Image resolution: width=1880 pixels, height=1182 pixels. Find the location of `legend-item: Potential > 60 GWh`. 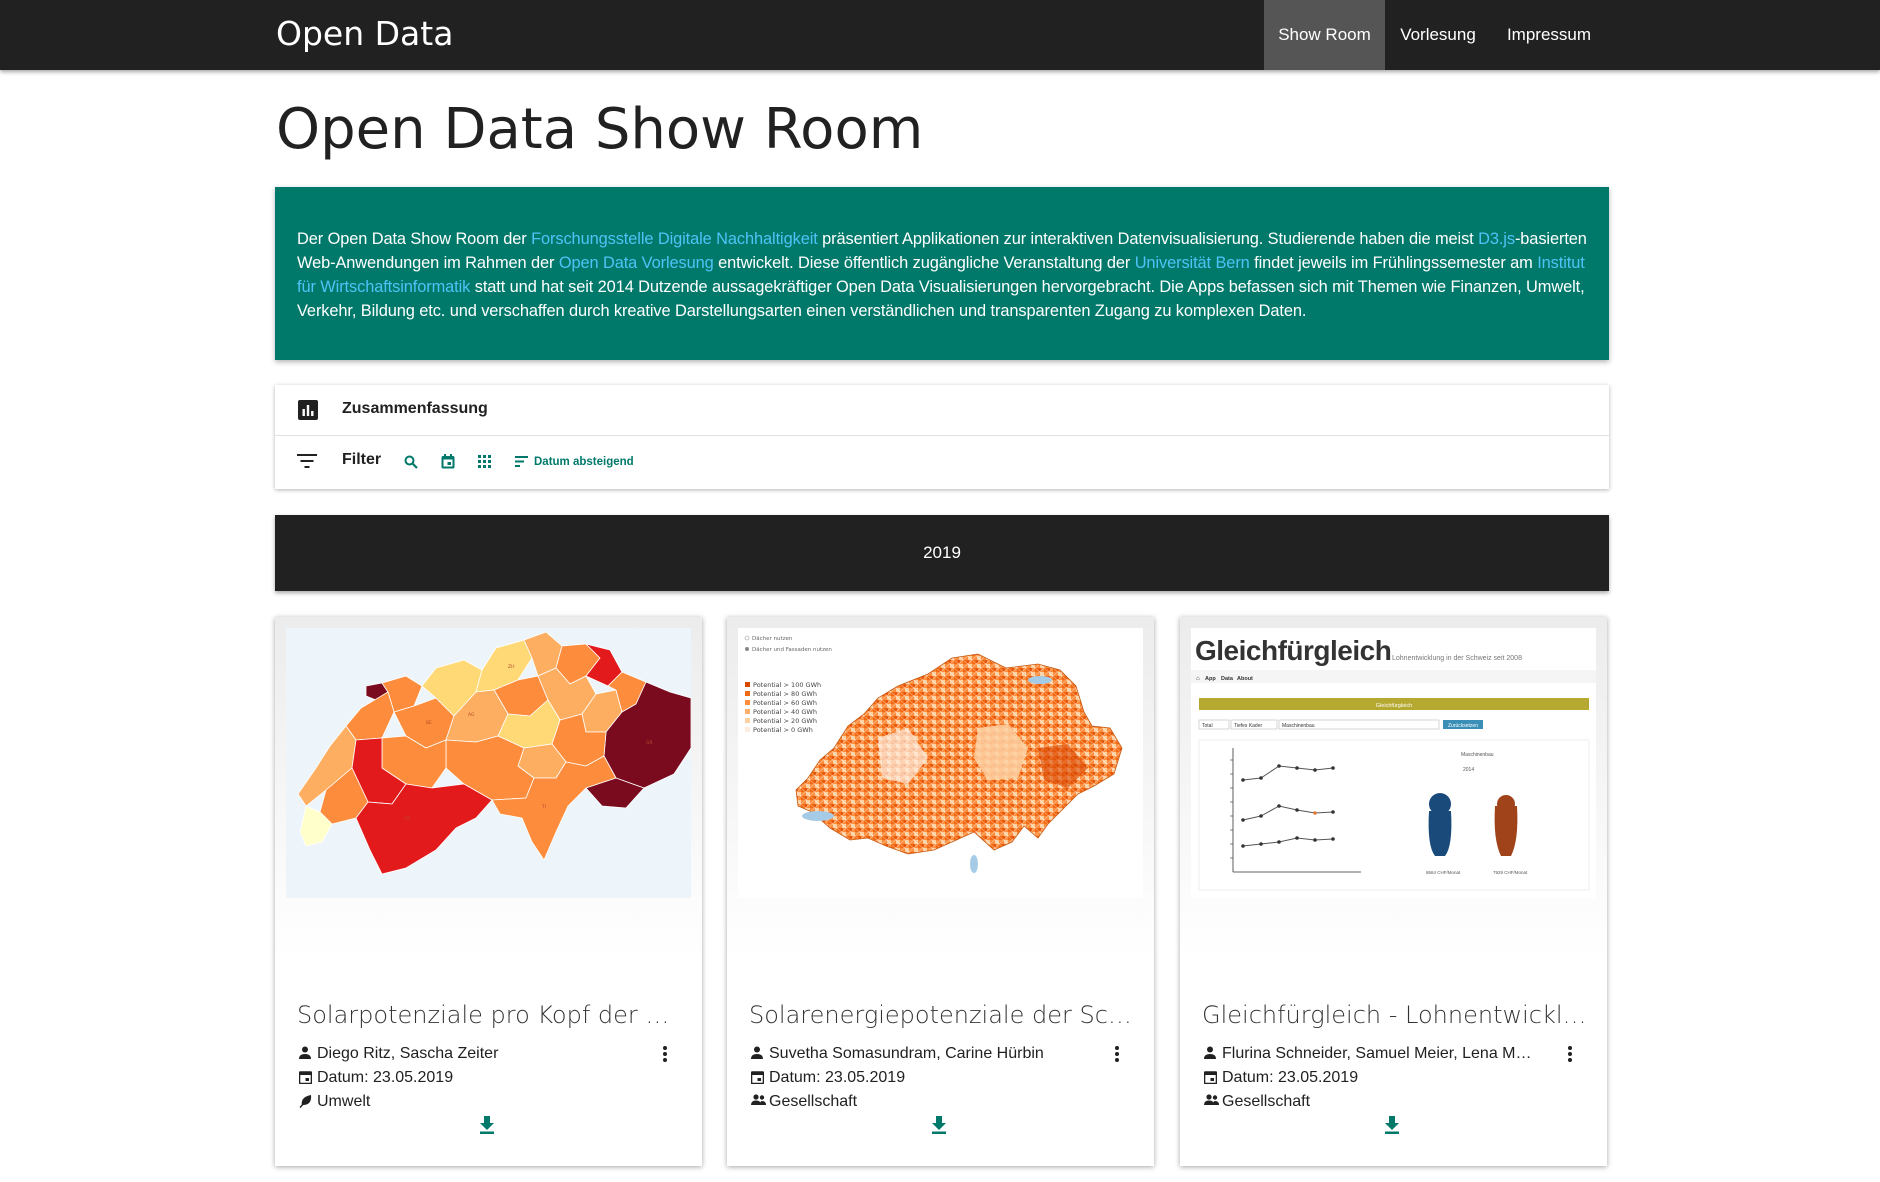

legend-item: Potential > 60 GWh is located at coordinates (785, 703).